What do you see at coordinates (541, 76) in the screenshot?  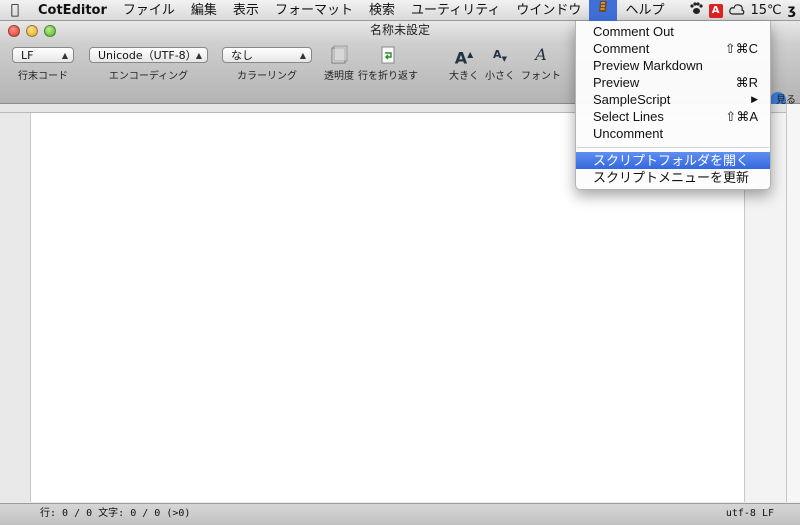 I see `font-label: フォント` at bounding box center [541, 76].